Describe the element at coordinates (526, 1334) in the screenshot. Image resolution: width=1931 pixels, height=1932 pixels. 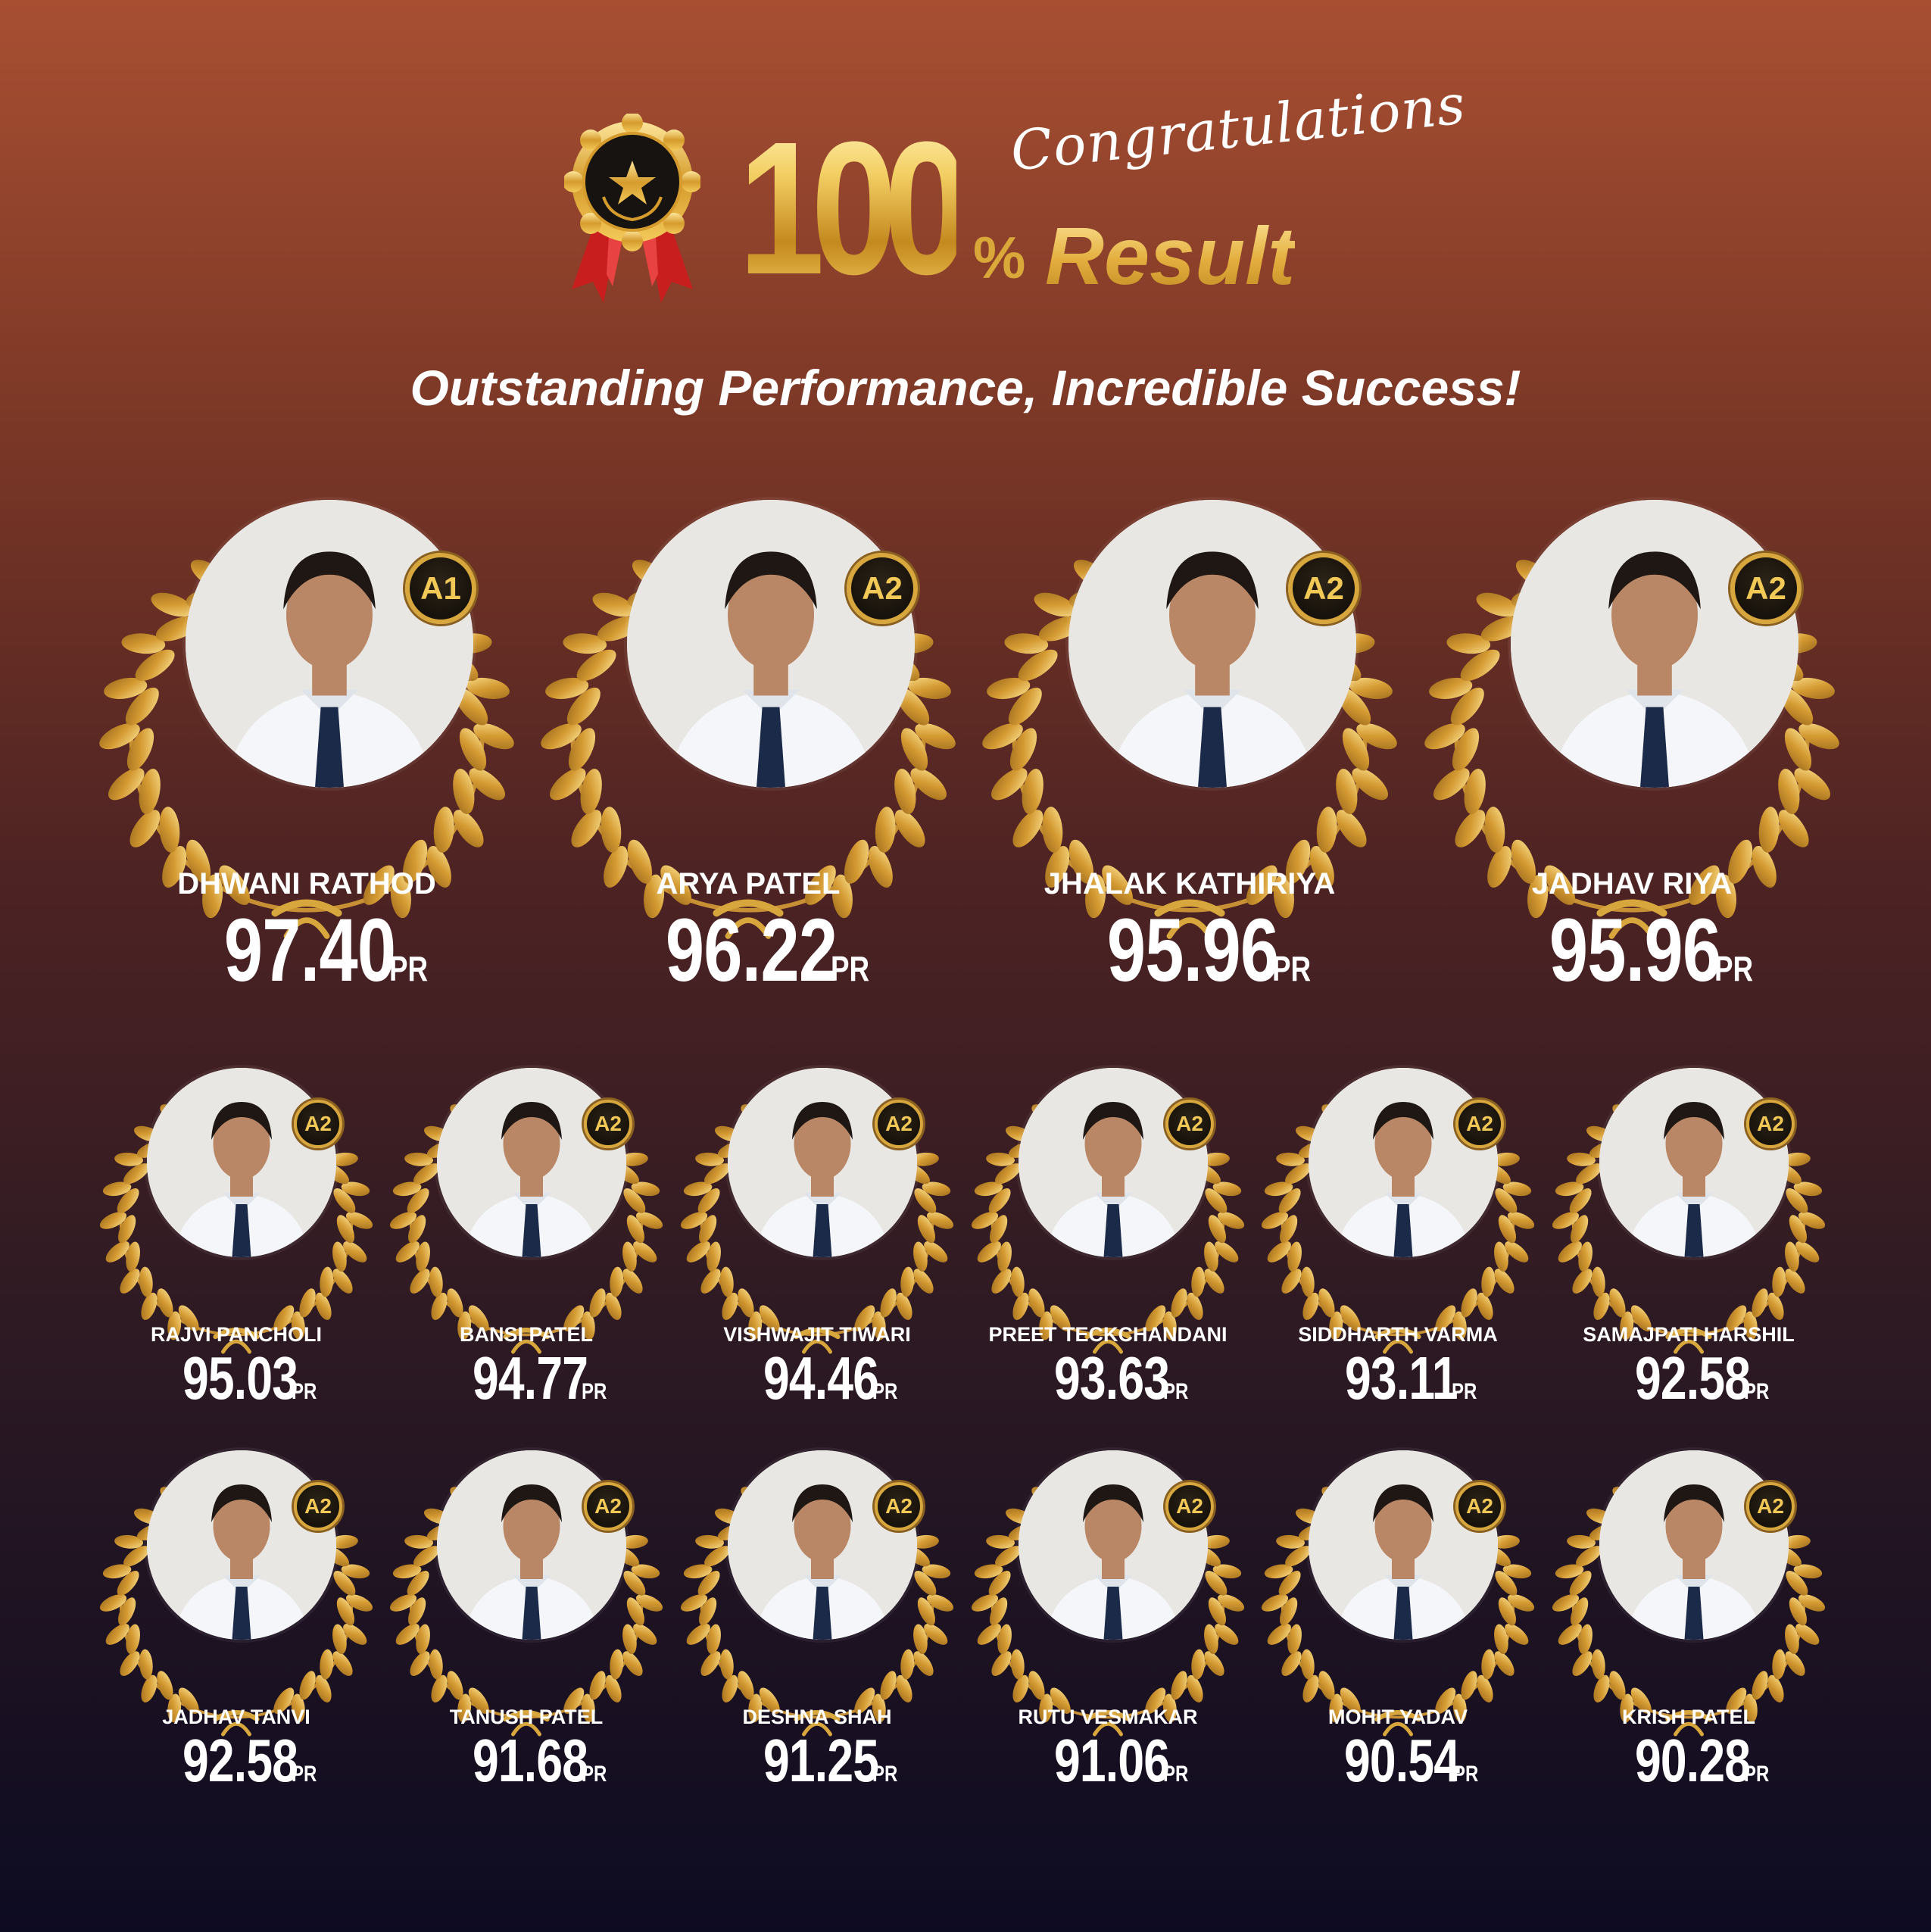
I see `student-name: BANSI PATEL` at that location.